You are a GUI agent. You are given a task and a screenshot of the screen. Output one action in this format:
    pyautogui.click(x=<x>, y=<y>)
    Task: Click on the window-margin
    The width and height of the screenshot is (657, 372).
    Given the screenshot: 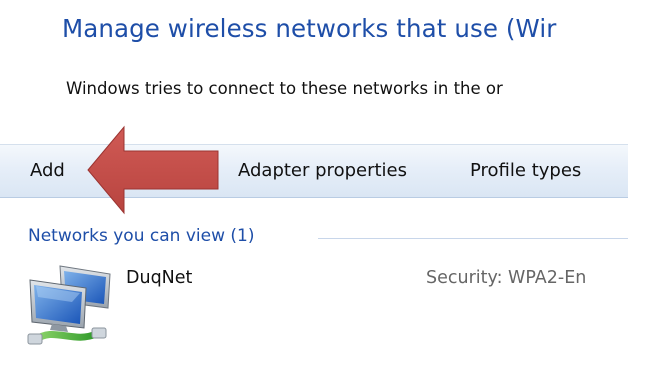 What is the action you would take?
    pyautogui.click(x=642, y=186)
    